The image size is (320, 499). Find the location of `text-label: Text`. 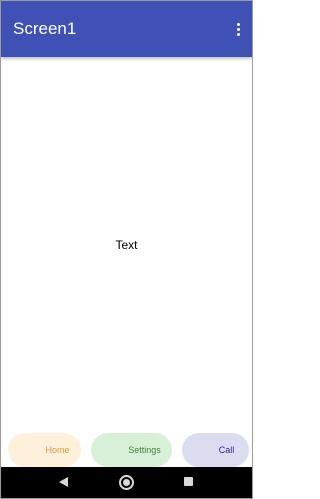

text-label: Text is located at coordinates (126, 245).